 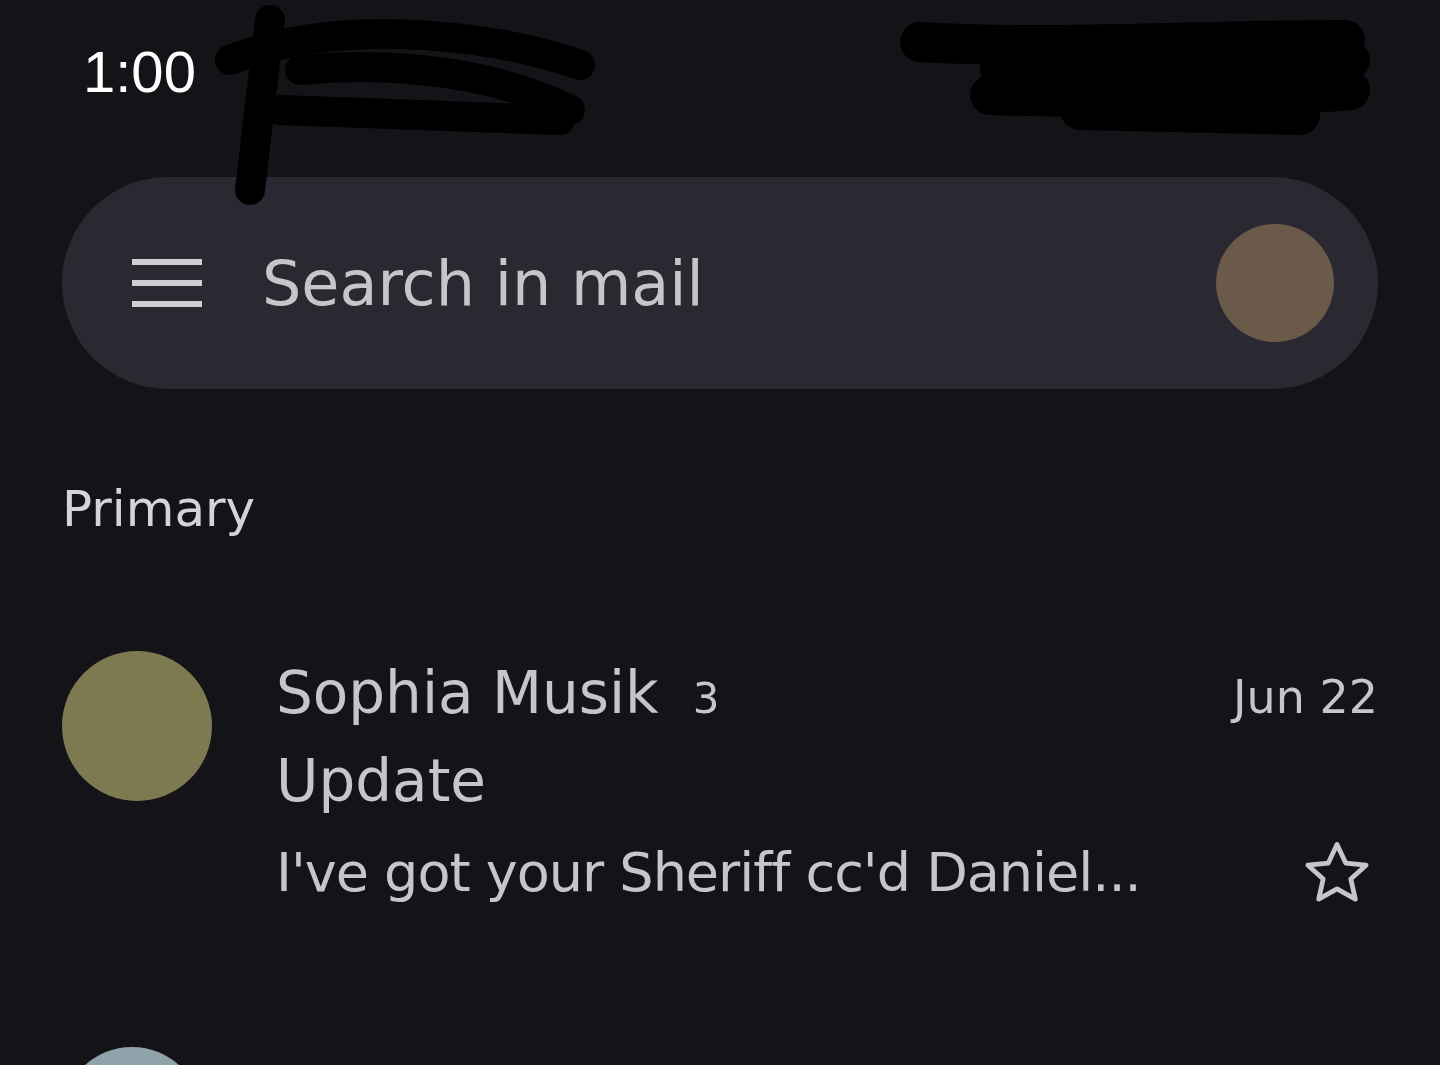 I want to click on message-date: Jun 22, so click(x=1305, y=697).